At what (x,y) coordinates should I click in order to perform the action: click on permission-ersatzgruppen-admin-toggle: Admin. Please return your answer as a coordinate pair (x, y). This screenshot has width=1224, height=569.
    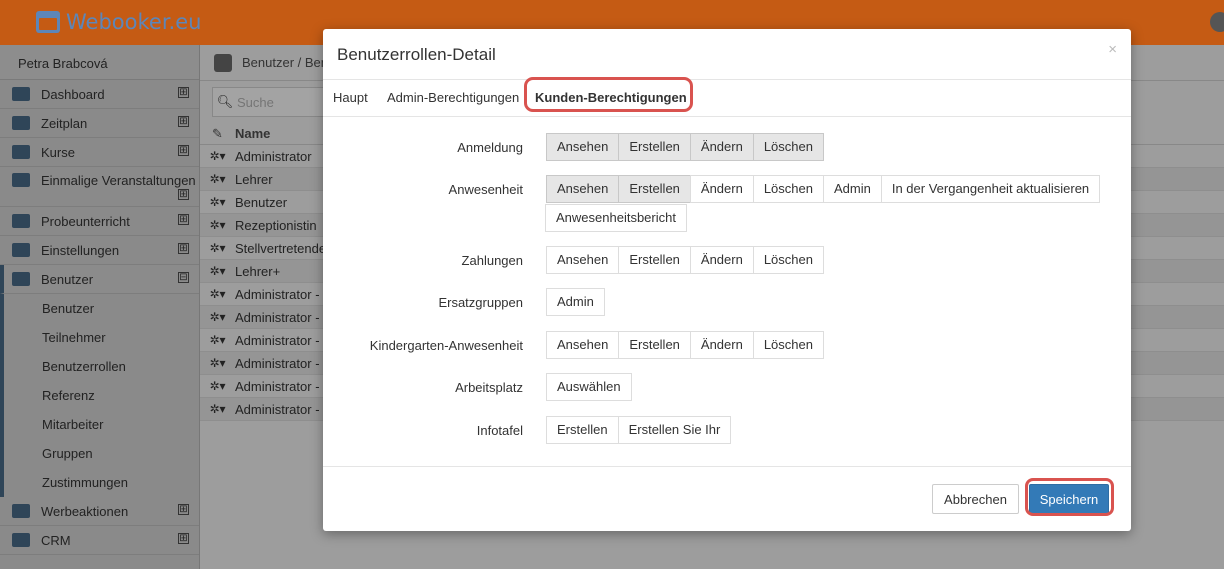
    Looking at the image, I should click on (575, 302).